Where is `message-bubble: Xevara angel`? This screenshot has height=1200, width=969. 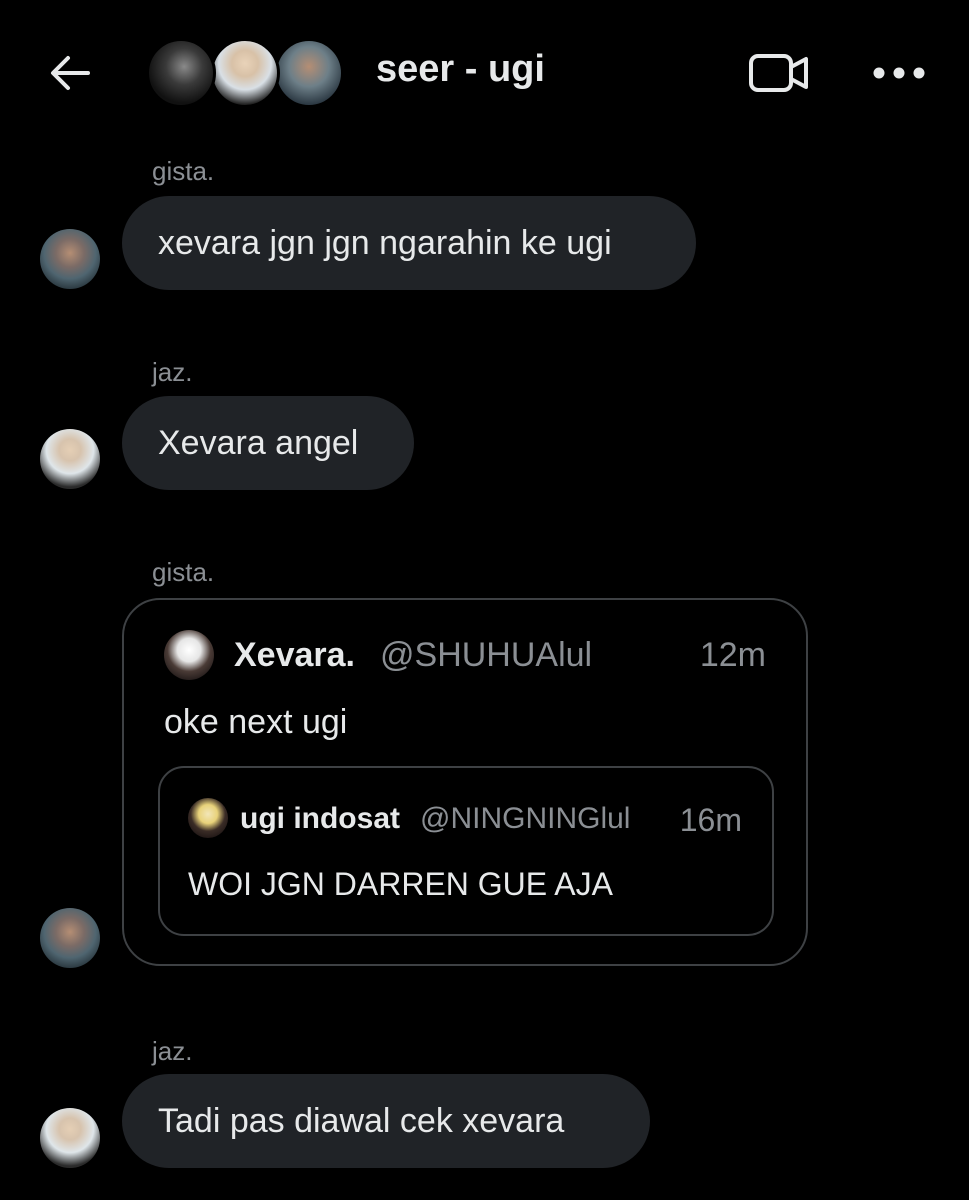 message-bubble: Xevara angel is located at coordinates (268, 443).